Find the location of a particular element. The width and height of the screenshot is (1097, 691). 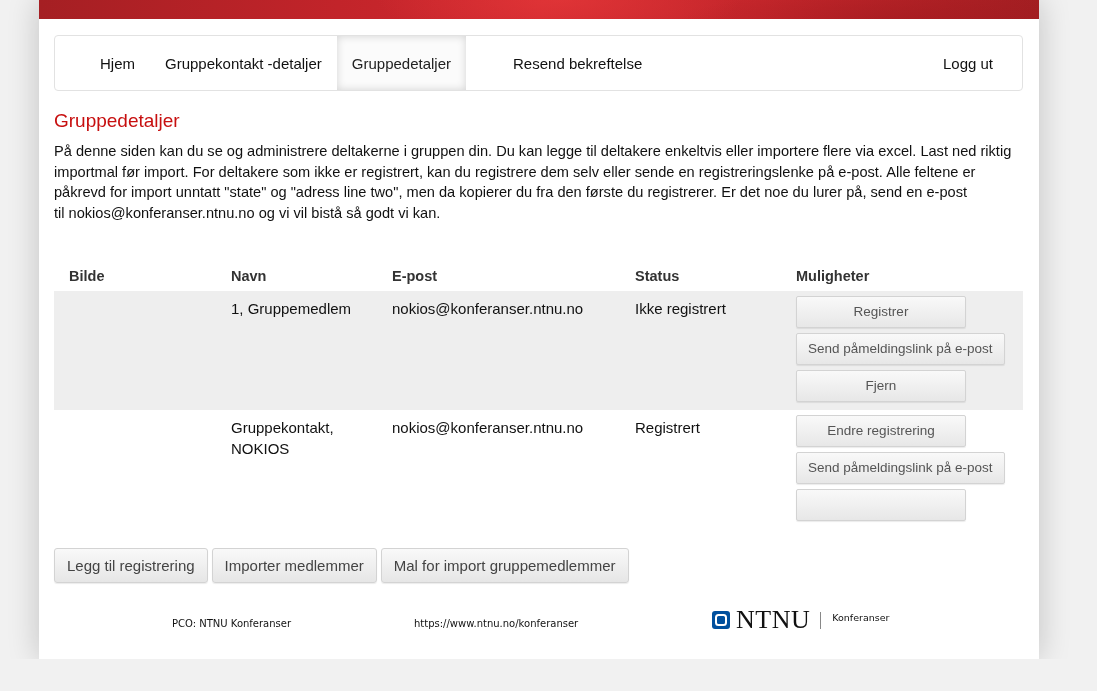

action-button: Legg til registrering is located at coordinates (131, 565).